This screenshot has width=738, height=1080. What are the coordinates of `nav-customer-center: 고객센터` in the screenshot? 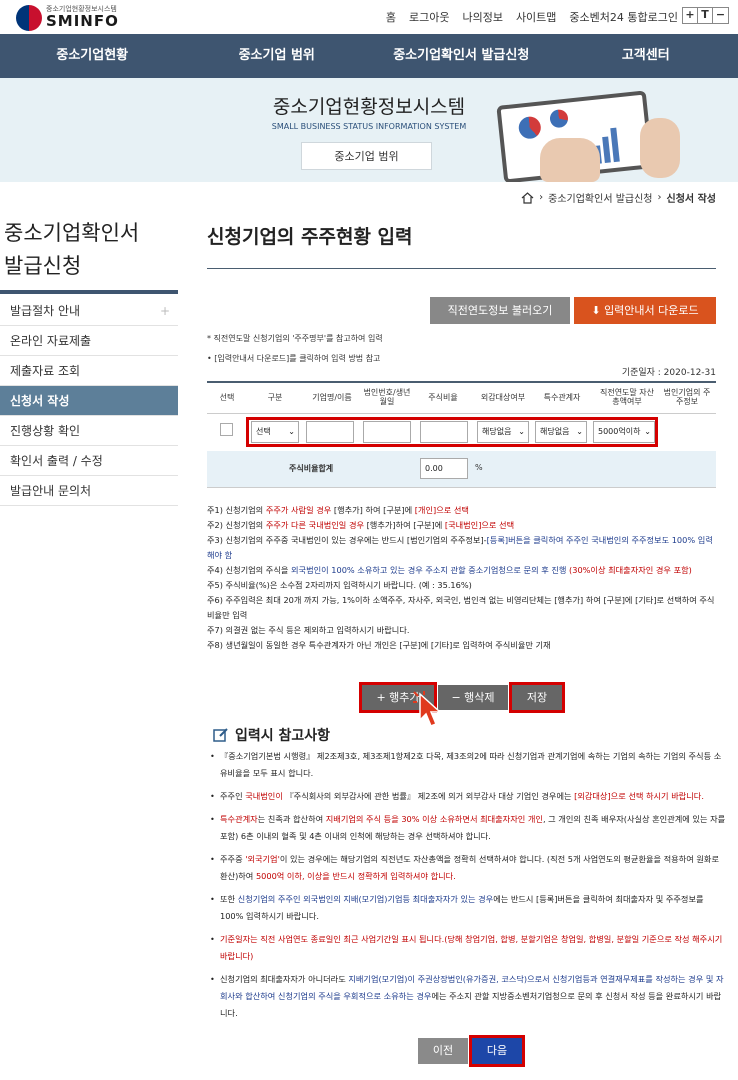 It's located at (646, 56).